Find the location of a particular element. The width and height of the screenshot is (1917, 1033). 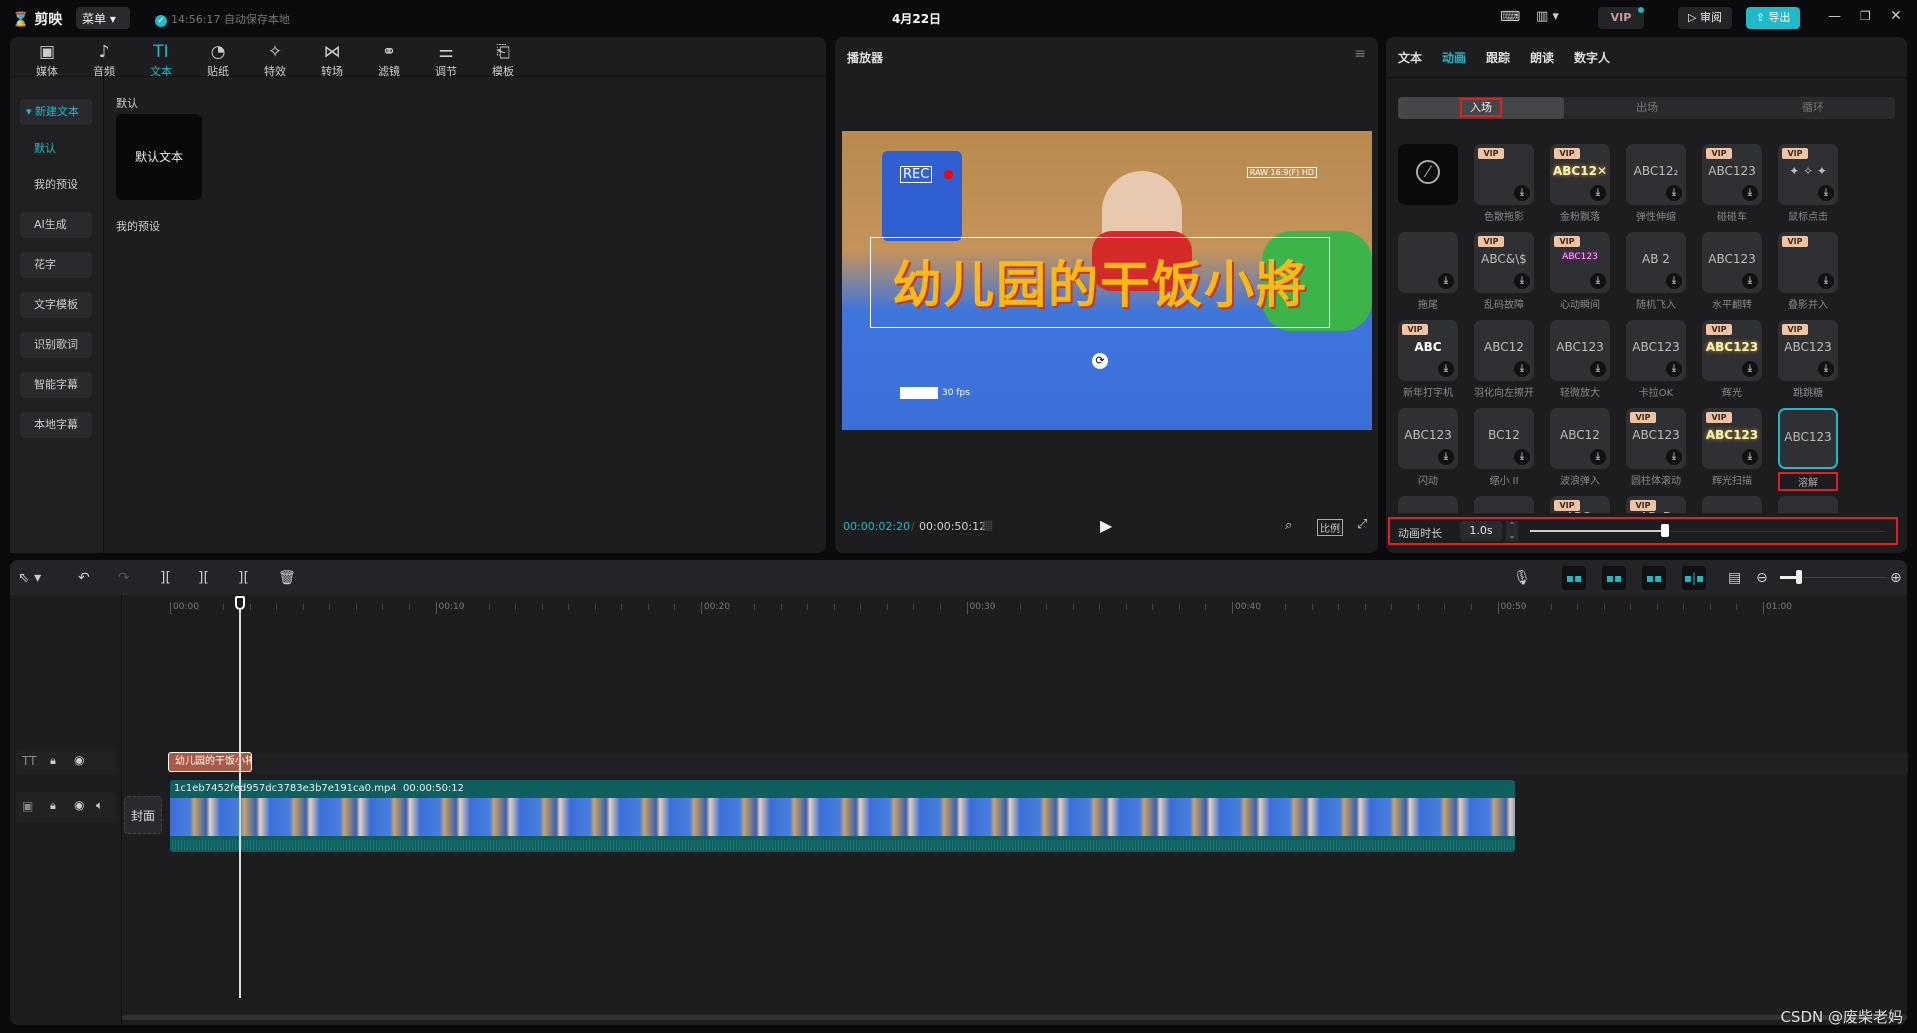

microphone-icon: 🎙 is located at coordinates (1522, 578).